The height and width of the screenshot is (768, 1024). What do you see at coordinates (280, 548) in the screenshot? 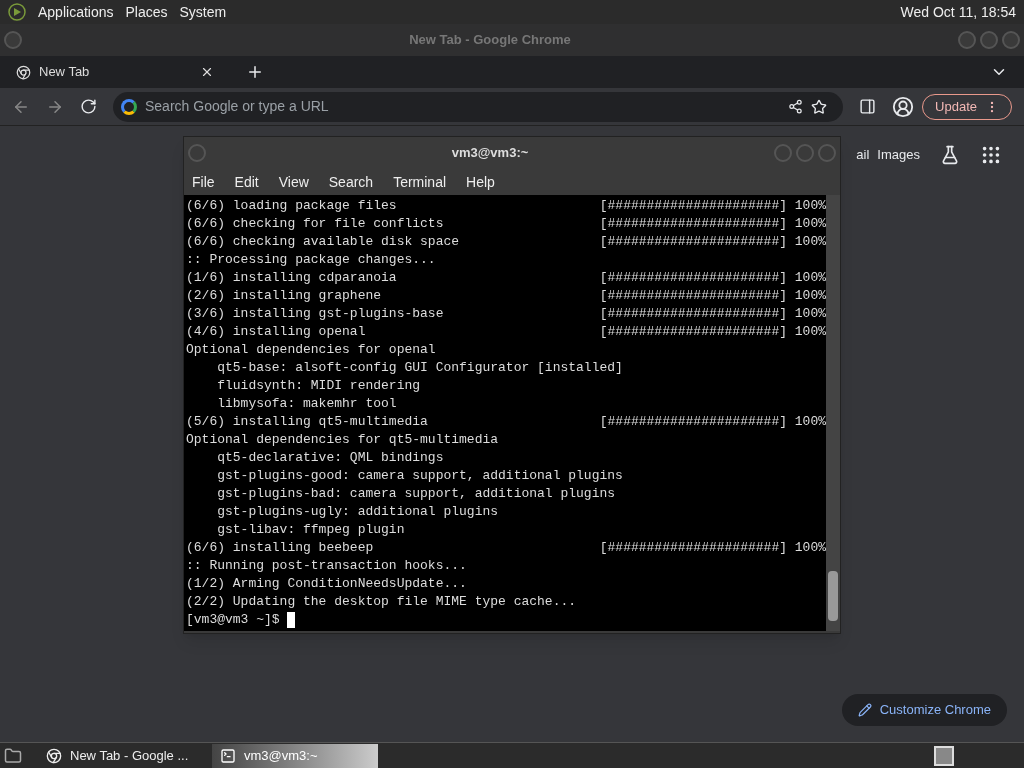
I see `output-line: (6/6) installing beebeep` at bounding box center [280, 548].